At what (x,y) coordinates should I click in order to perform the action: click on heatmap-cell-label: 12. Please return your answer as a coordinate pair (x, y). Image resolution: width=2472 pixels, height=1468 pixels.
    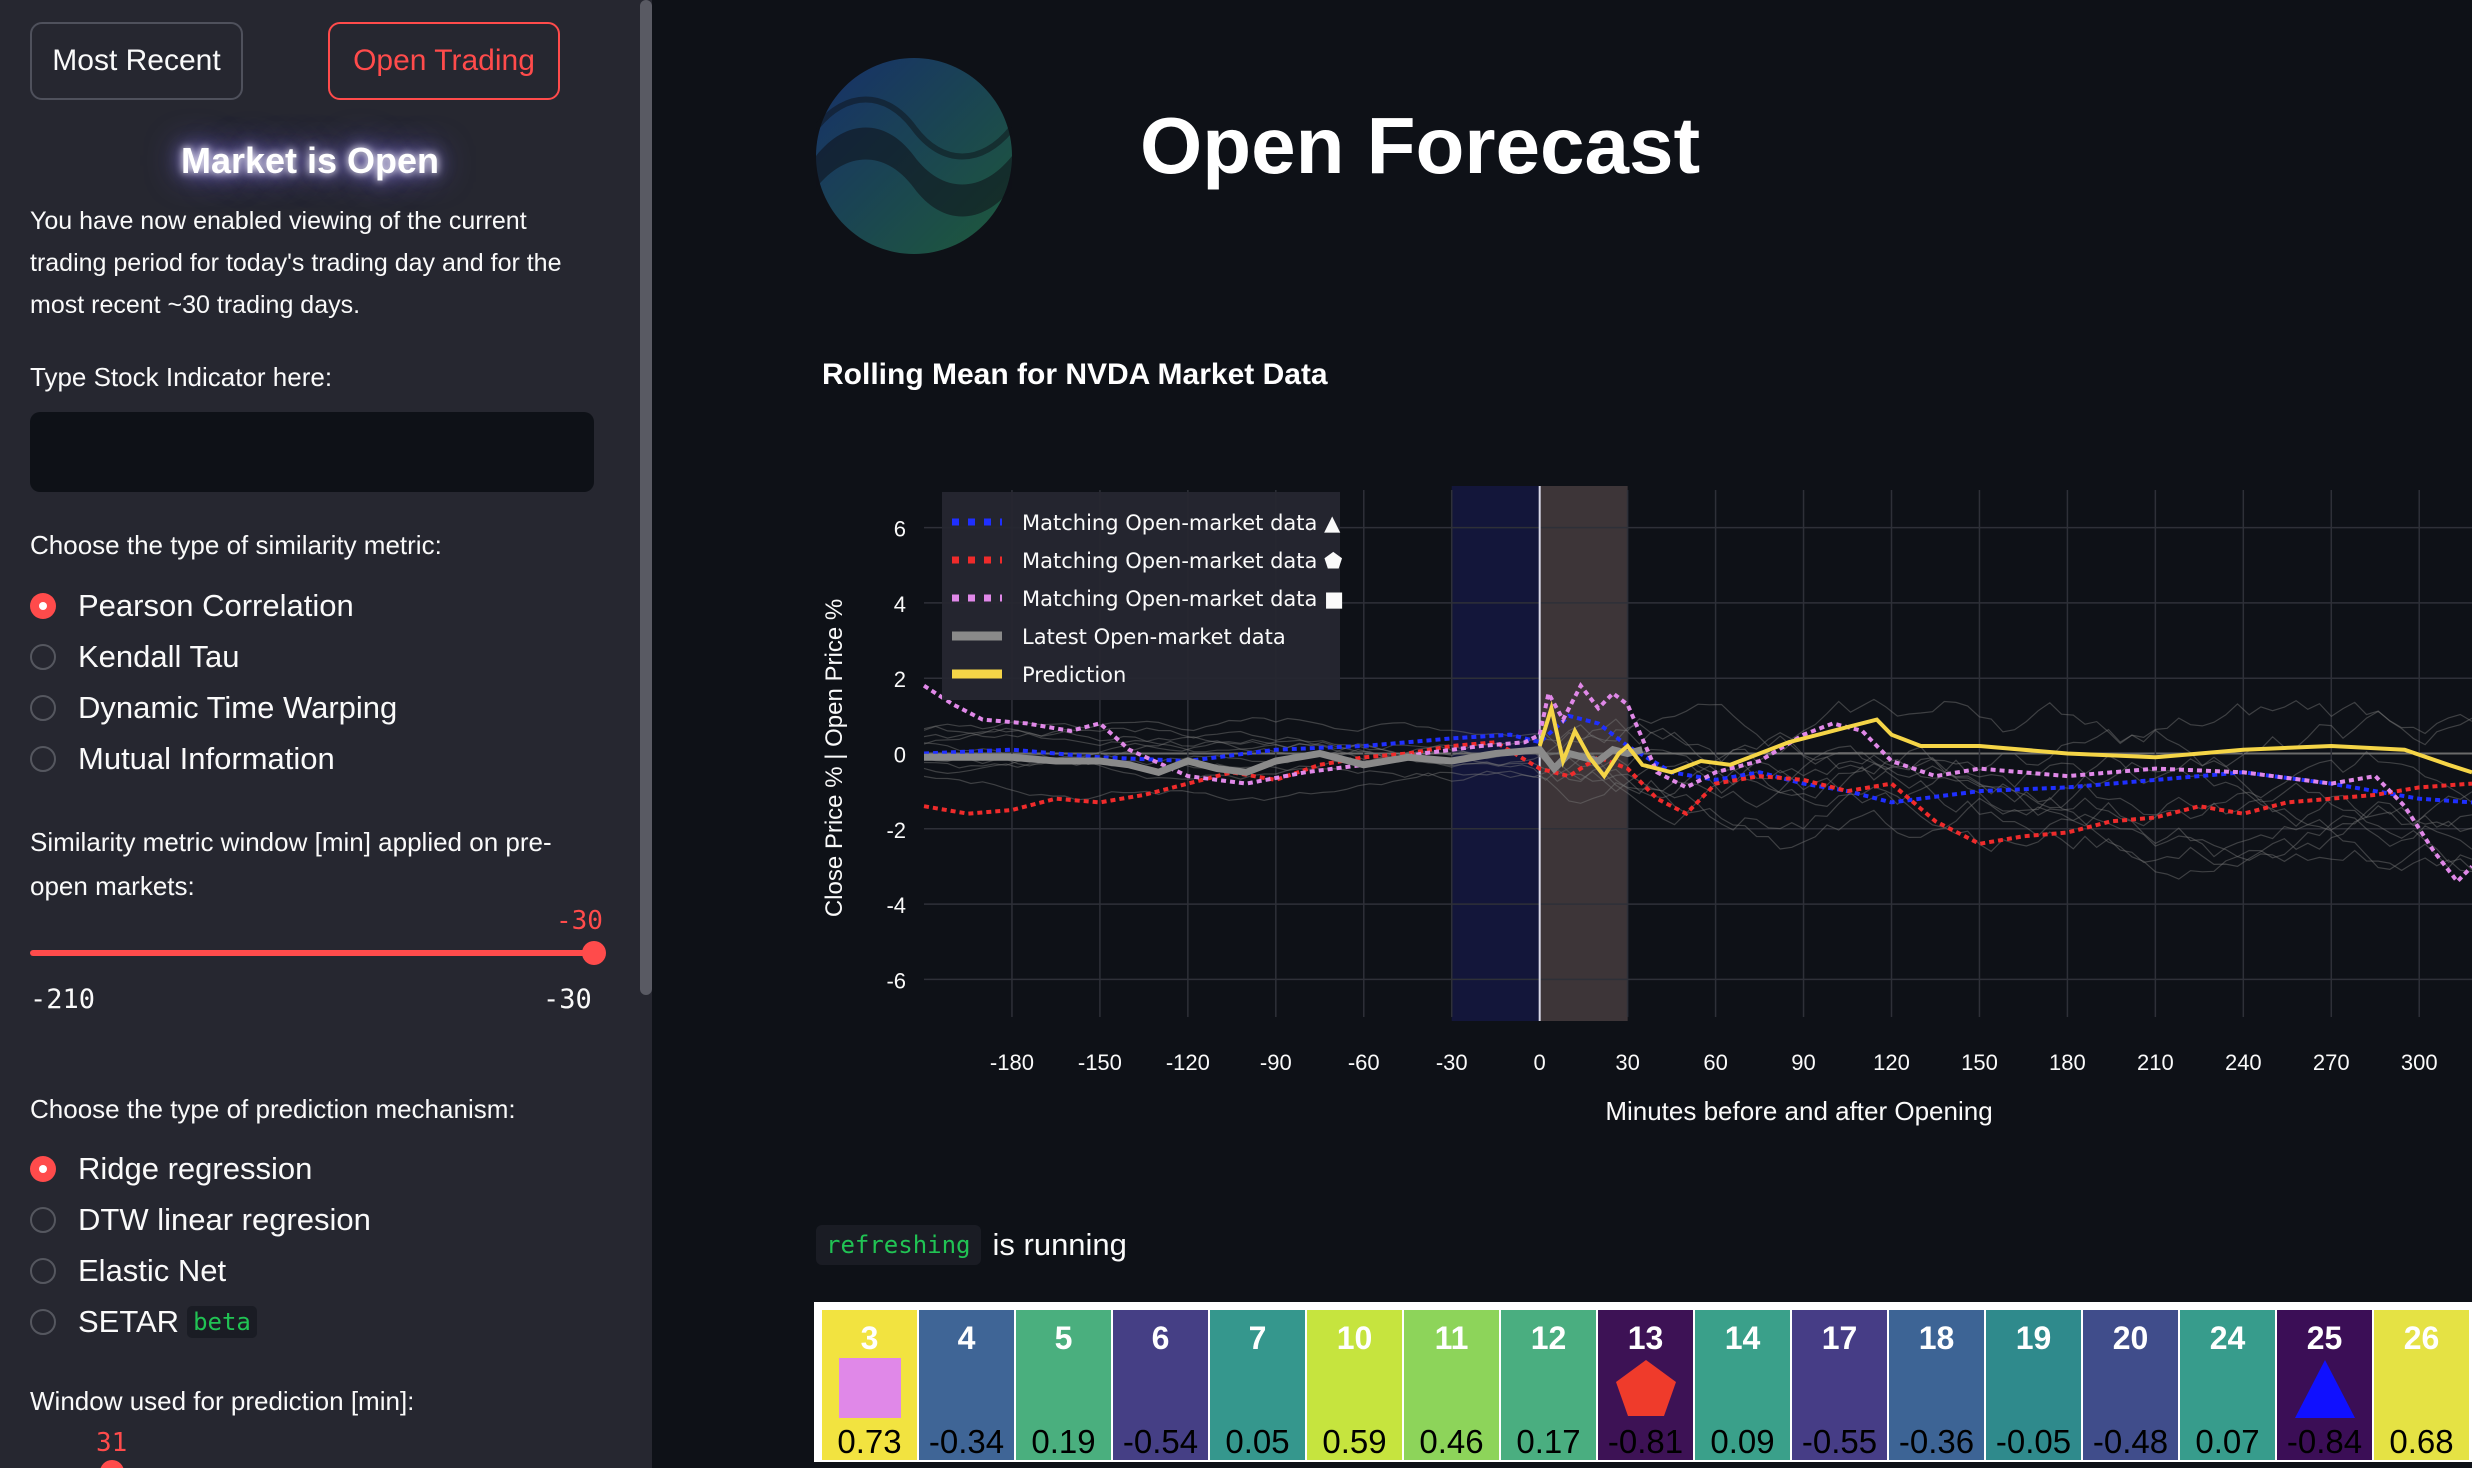
    Looking at the image, I should click on (1548, 1338).